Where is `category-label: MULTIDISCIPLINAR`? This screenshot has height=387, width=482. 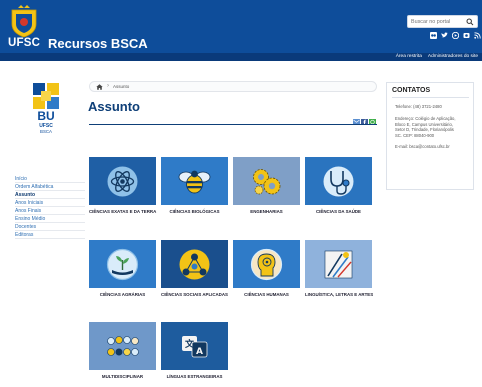
category-label: MULTIDISCIPLINAR is located at coordinates (122, 377).